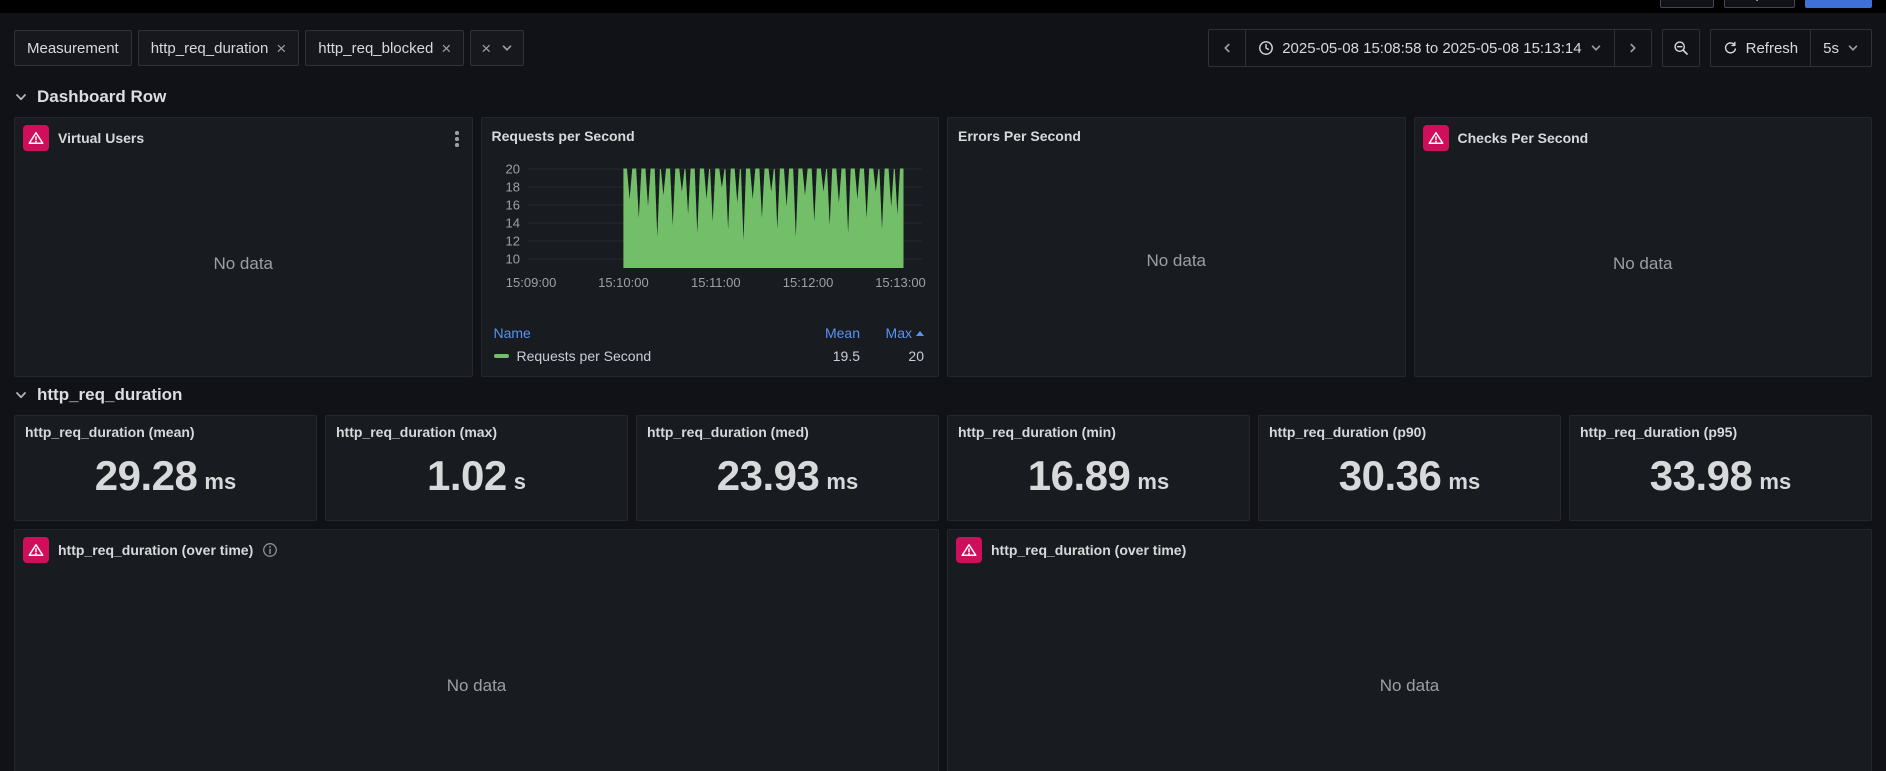 This screenshot has height=771, width=1886. What do you see at coordinates (715, 282) in the screenshot?
I see `svg-text: 15:11:00` at bounding box center [715, 282].